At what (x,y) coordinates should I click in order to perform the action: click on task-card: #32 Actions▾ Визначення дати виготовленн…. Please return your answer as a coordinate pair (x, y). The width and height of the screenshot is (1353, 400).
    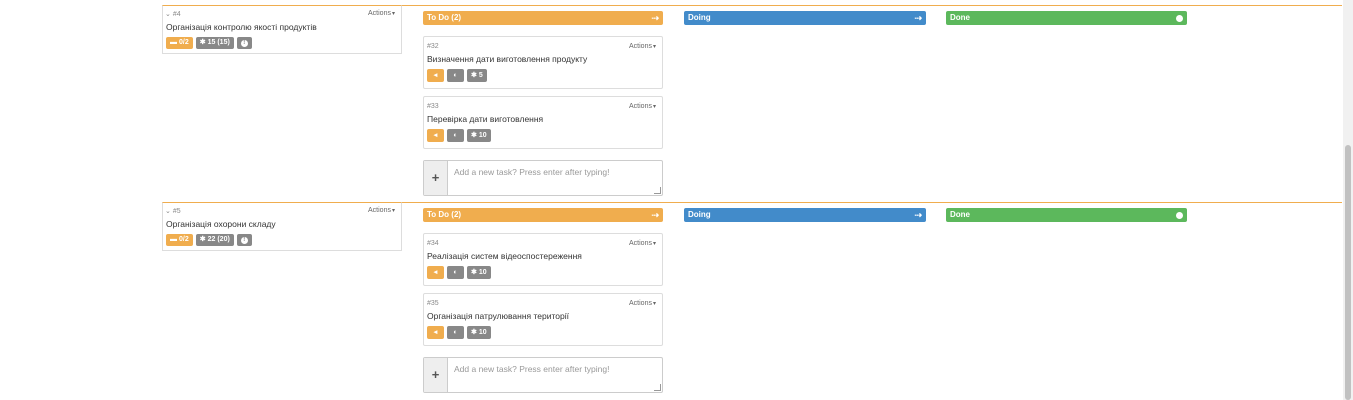
    Looking at the image, I should click on (543, 62).